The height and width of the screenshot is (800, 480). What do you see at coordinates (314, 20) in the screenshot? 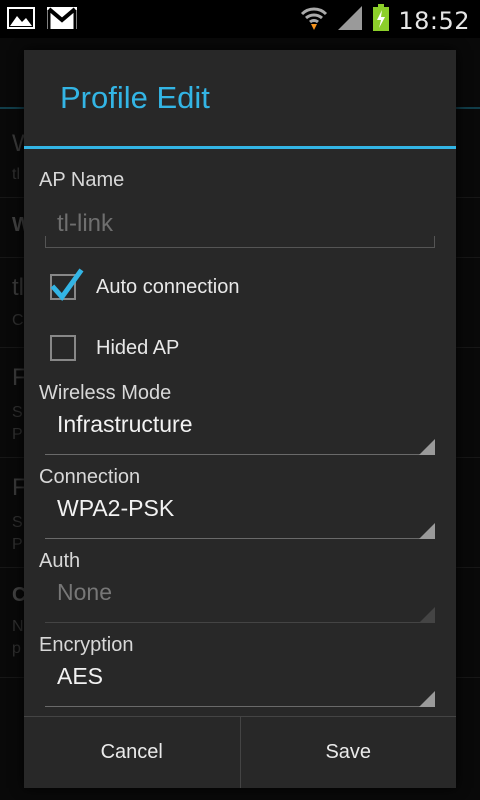
I see `wifi-icon` at bounding box center [314, 20].